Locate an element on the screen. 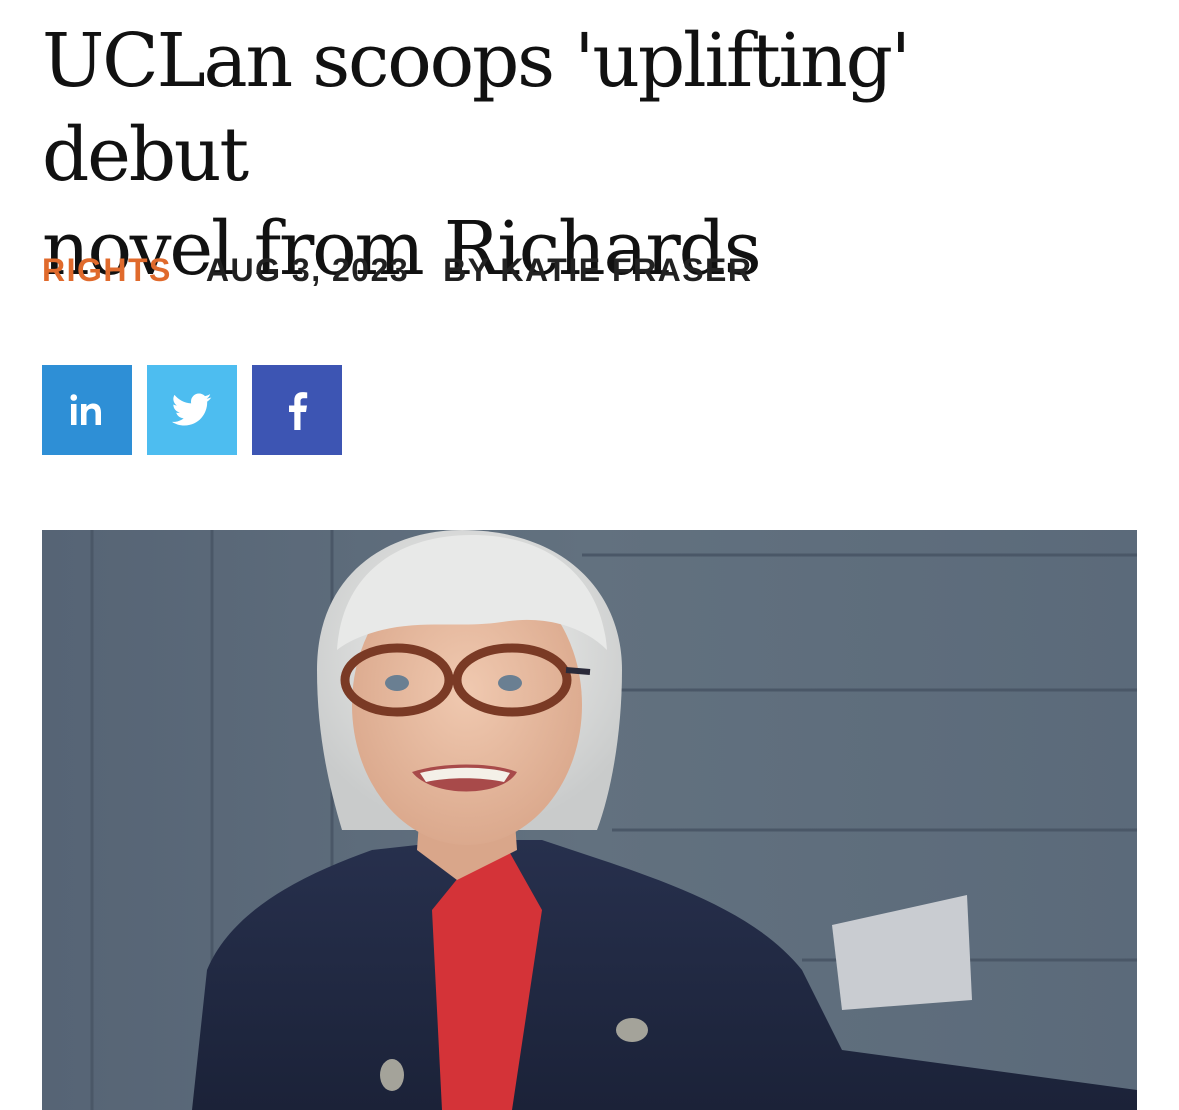 The width and height of the screenshot is (1179, 1110). publish-date: AUG 3, 2023 is located at coordinates (307, 269).